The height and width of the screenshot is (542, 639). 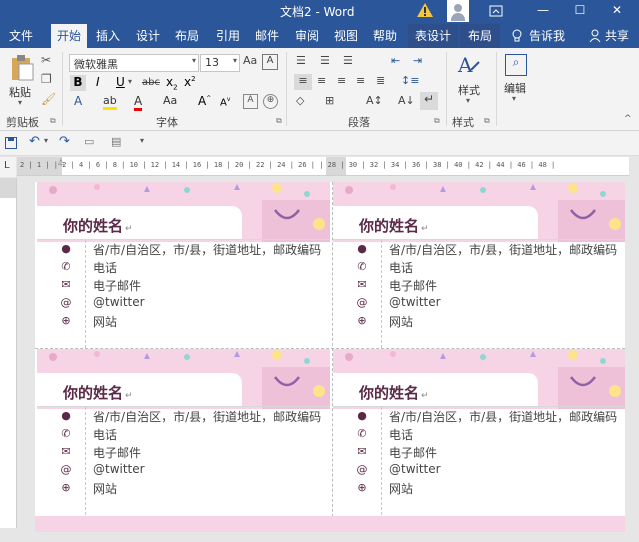 What do you see at coordinates (325, 60) in the screenshot?
I see `numbering-icon: ☰` at bounding box center [325, 60].